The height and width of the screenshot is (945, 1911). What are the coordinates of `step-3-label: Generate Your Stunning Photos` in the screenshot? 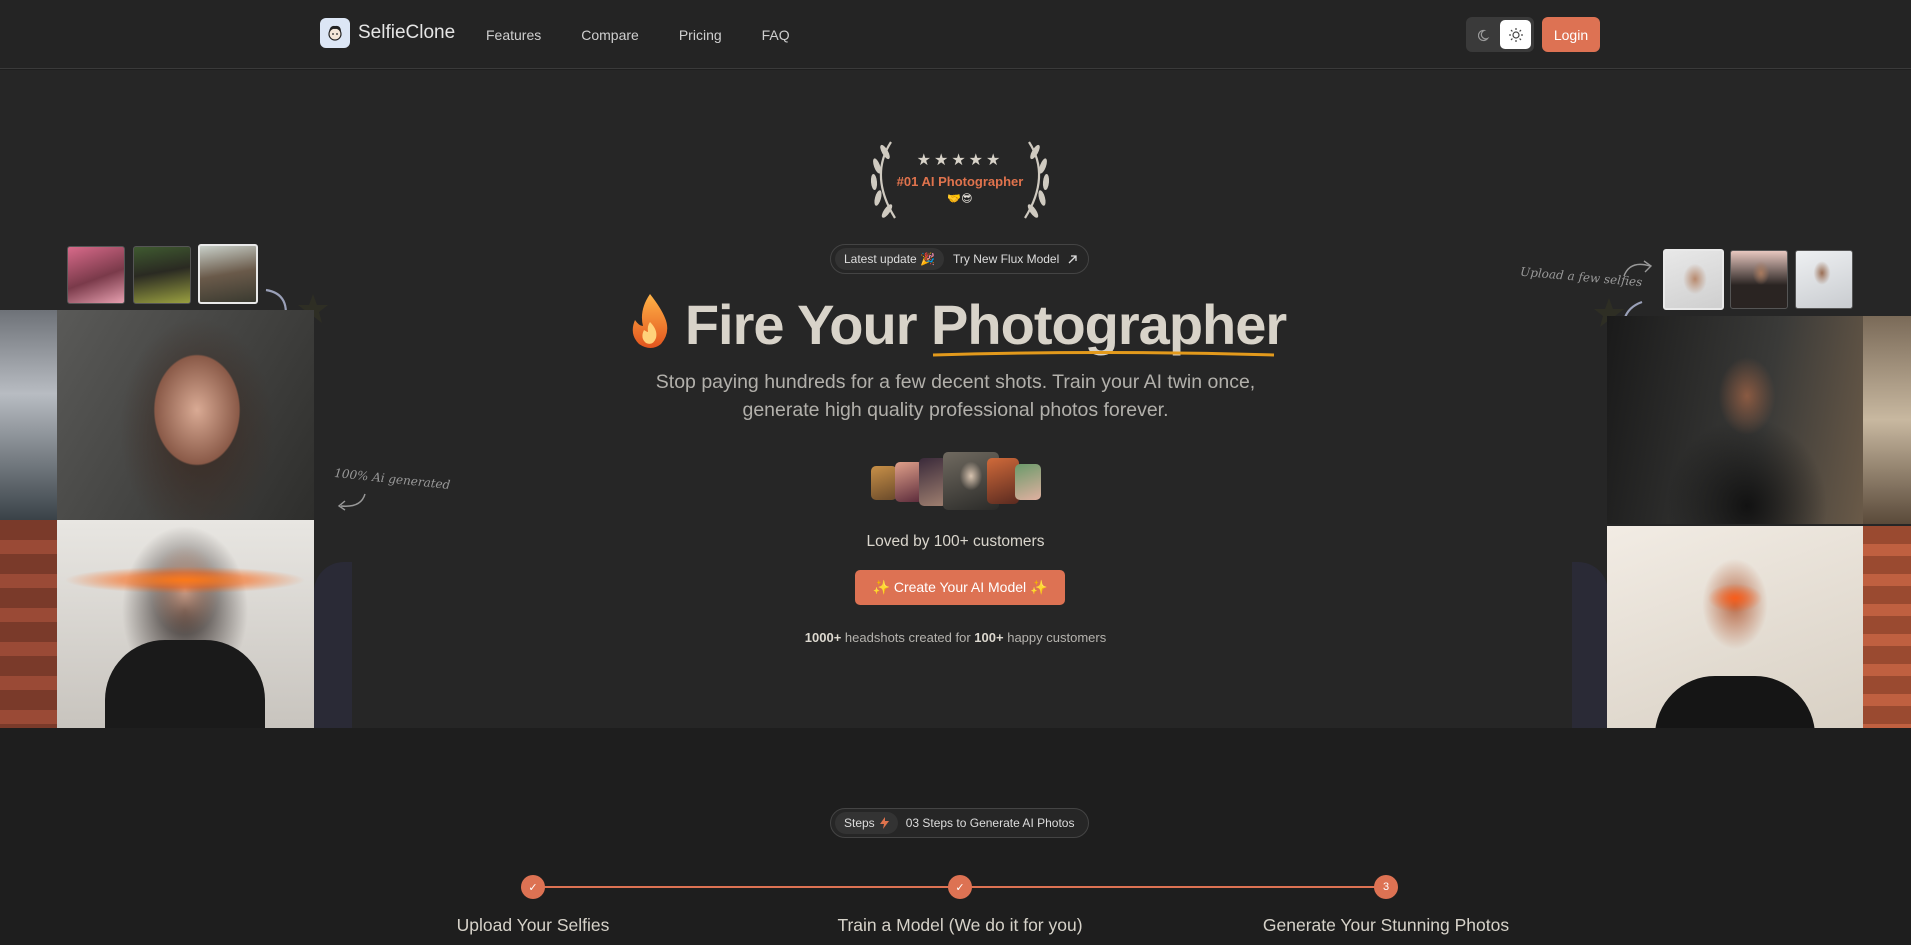 It's located at (1386, 925).